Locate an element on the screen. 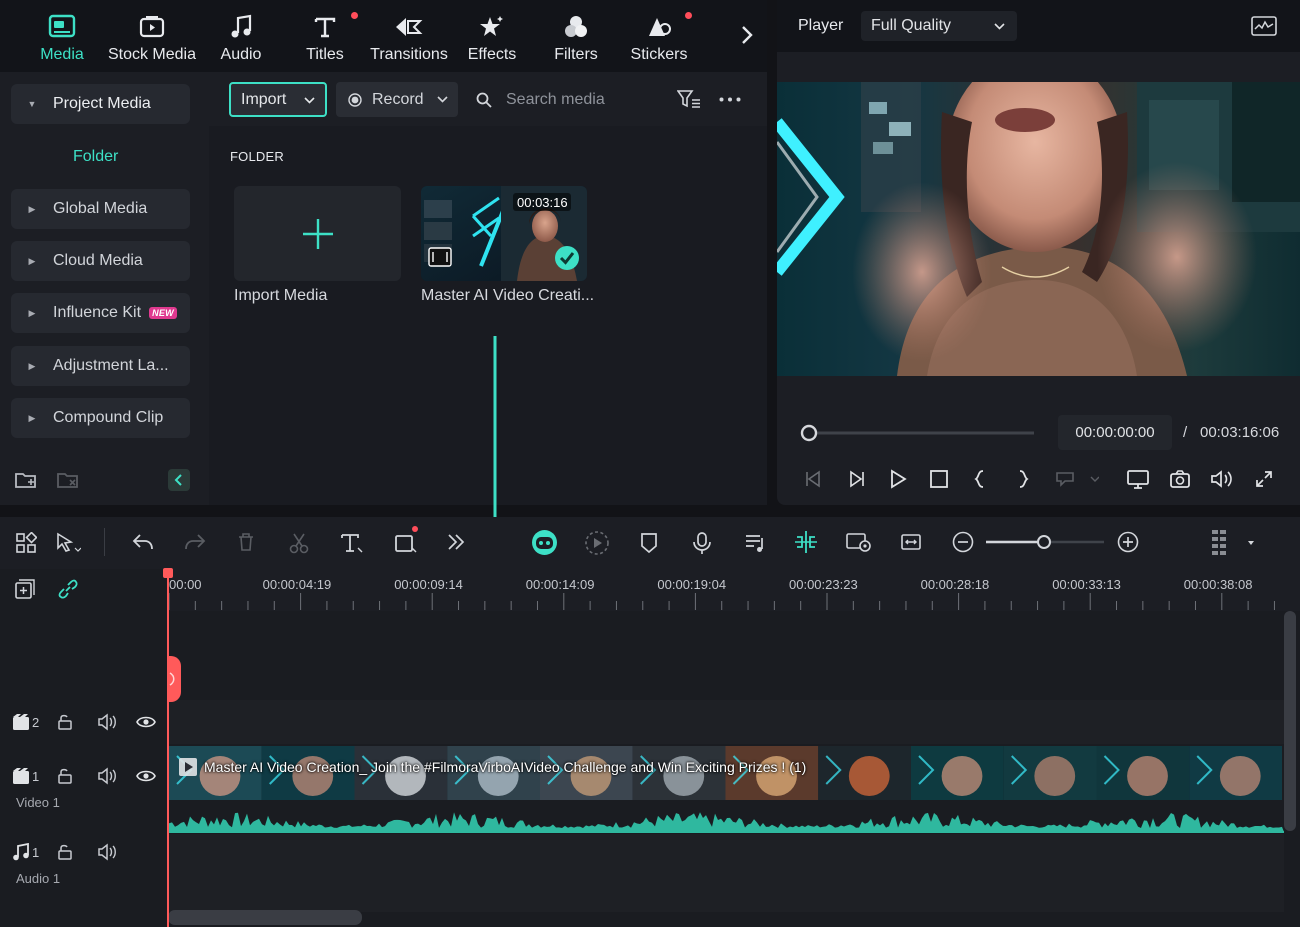 The image size is (1300, 927). zoom-in-icon is located at coordinates (1128, 542).